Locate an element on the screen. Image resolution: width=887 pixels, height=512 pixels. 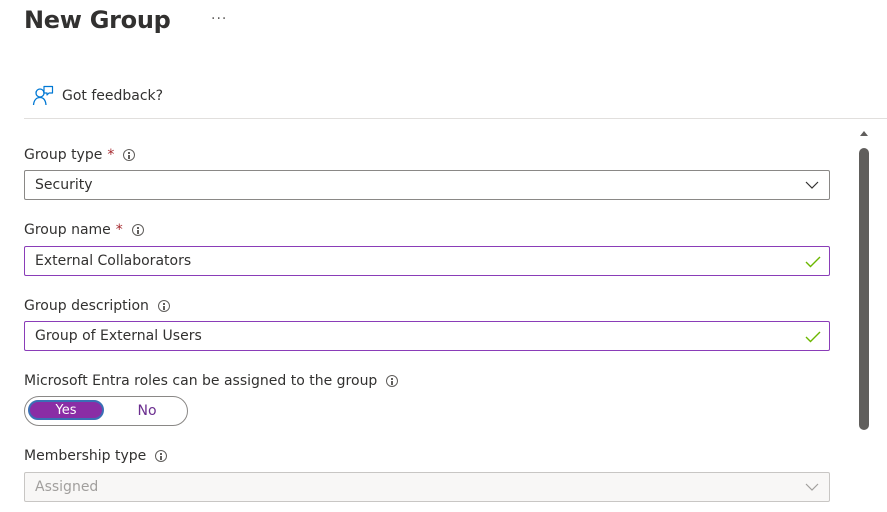
group-type-value: Security is located at coordinates (64, 185).